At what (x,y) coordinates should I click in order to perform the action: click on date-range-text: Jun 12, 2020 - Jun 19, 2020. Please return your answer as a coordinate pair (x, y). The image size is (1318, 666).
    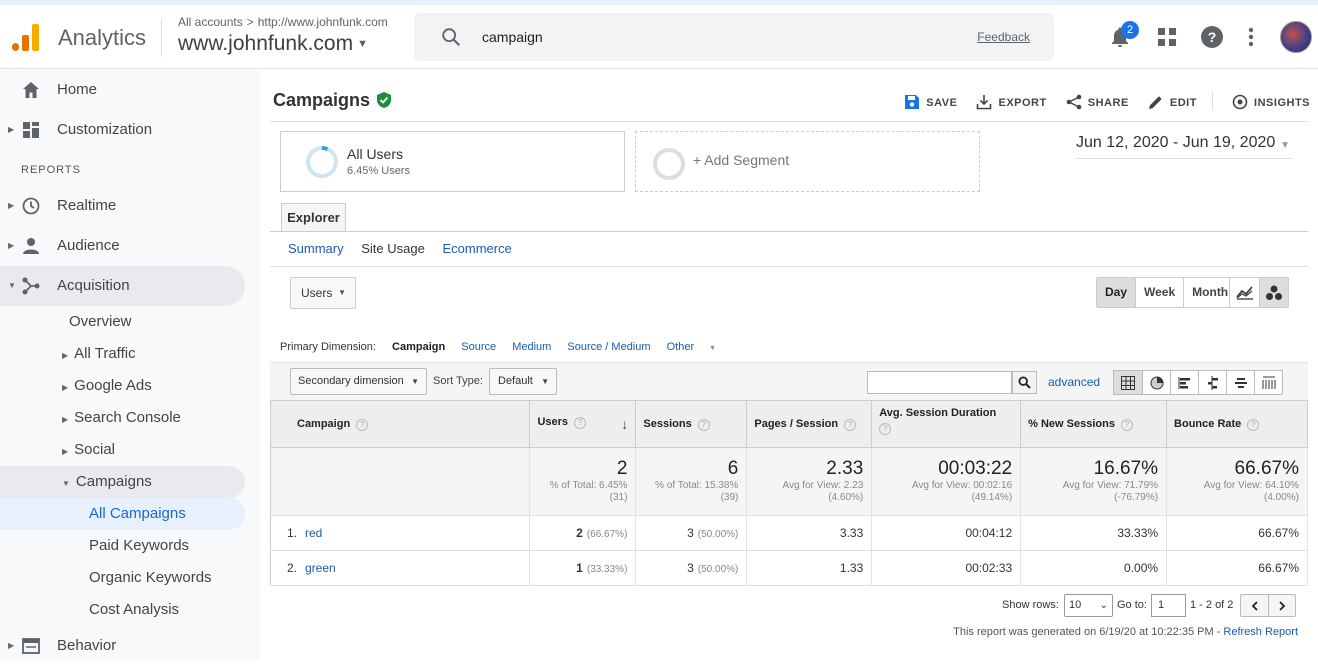
    Looking at the image, I should click on (1176, 142).